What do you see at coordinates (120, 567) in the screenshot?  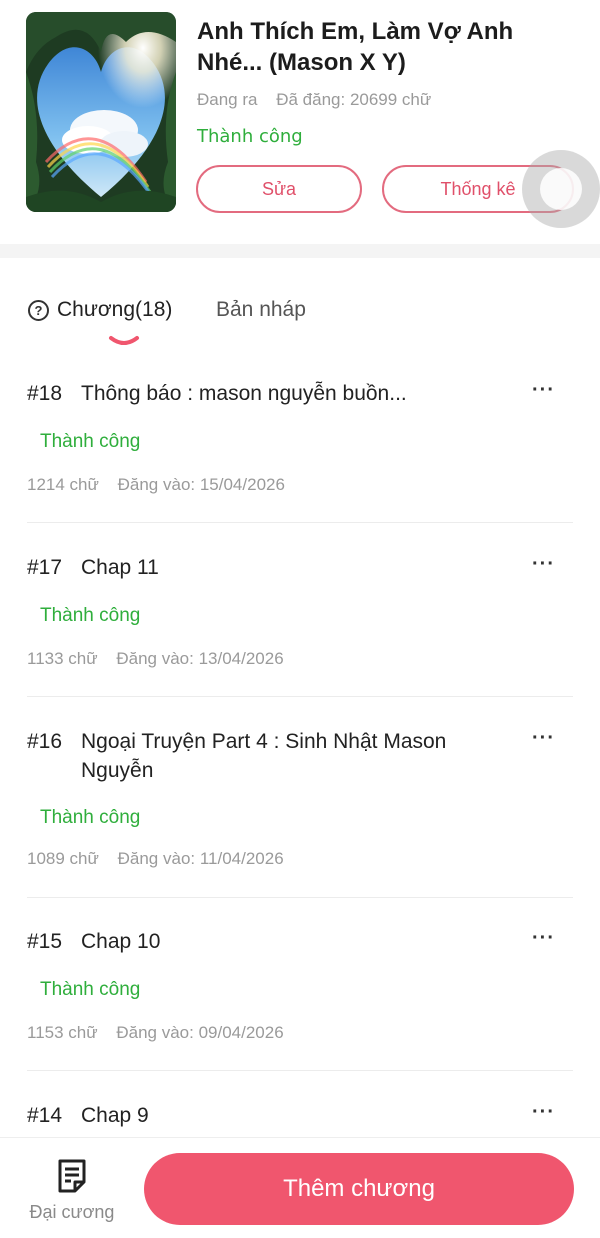 I see `chapter-title: Chap 11` at bounding box center [120, 567].